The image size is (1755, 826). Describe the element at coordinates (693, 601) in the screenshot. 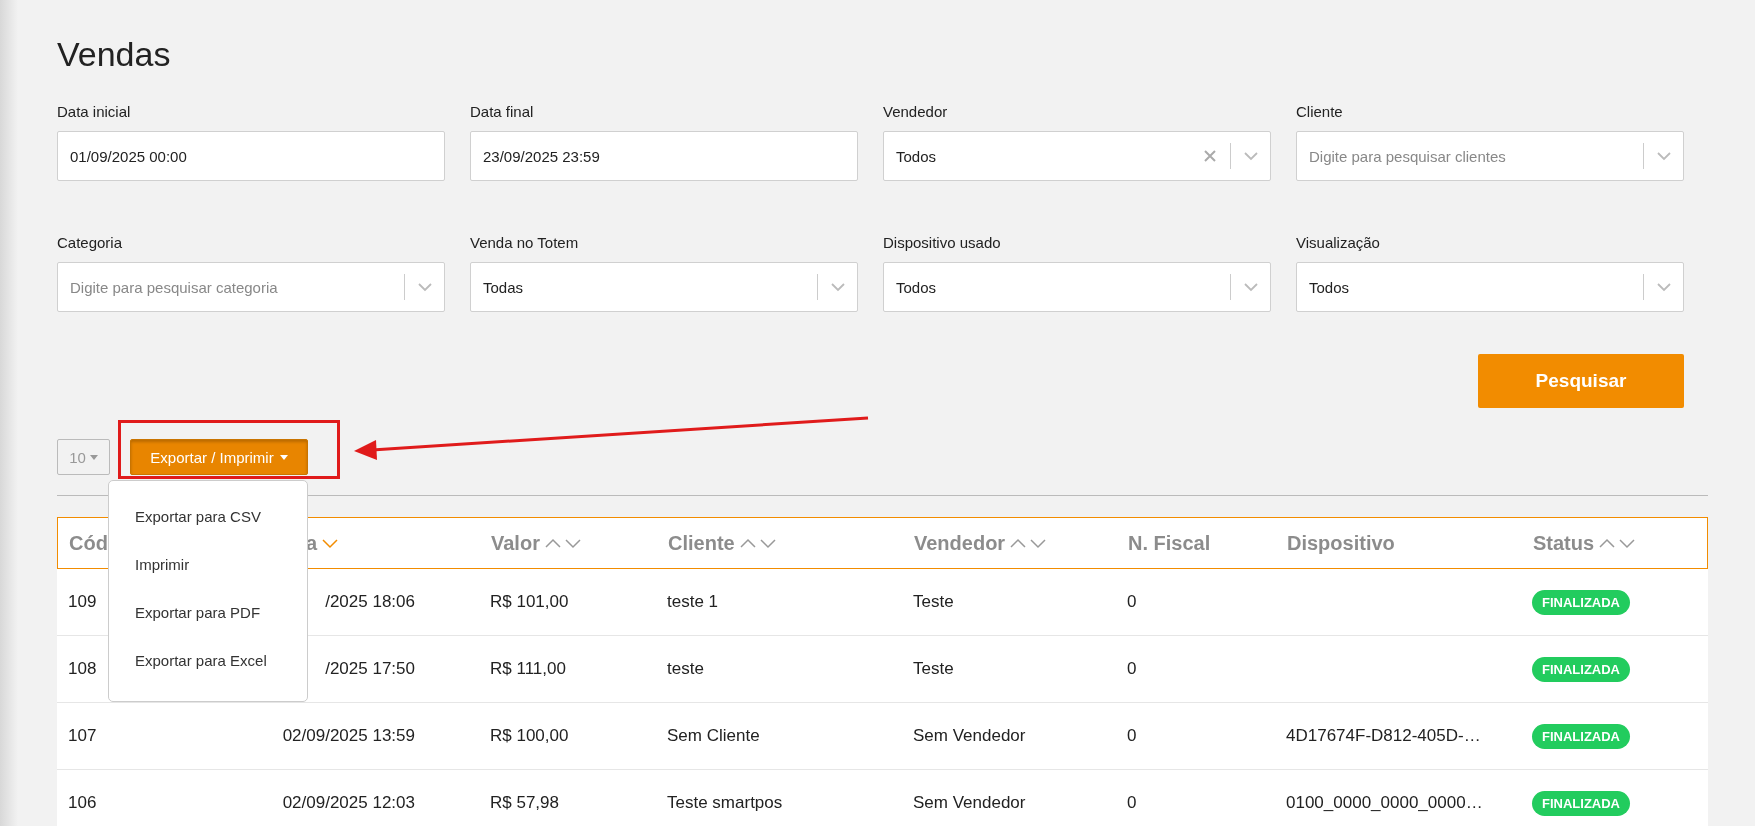

I see `table-cell: teste 1` at that location.